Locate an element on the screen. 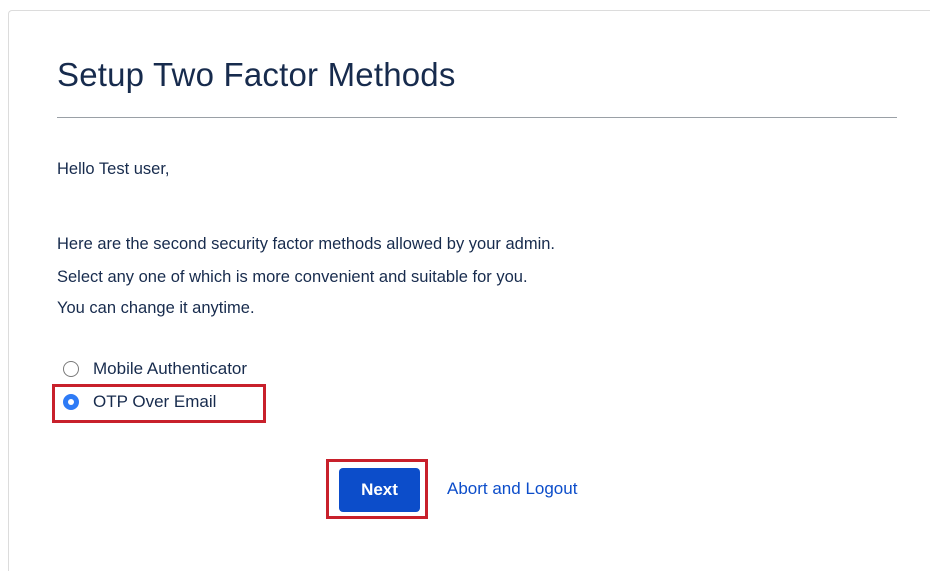  title-divider is located at coordinates (477, 117).